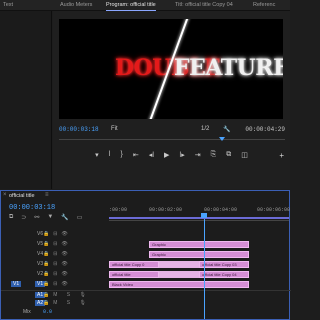 This screenshot has width=320, height=320. I want to click on program-duration: 00:00:04:29, so click(265, 129).